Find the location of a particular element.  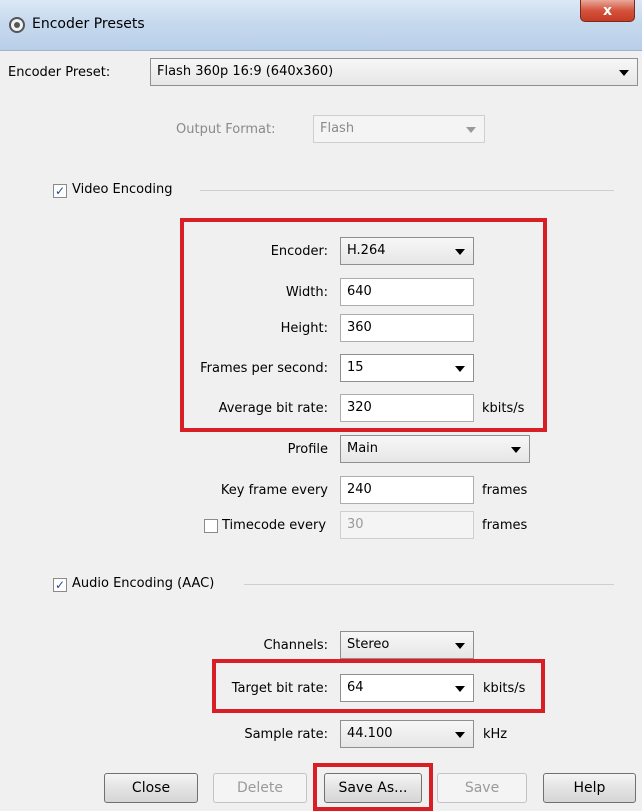

average-bit-rate-unit: kbits/s is located at coordinates (503, 408).